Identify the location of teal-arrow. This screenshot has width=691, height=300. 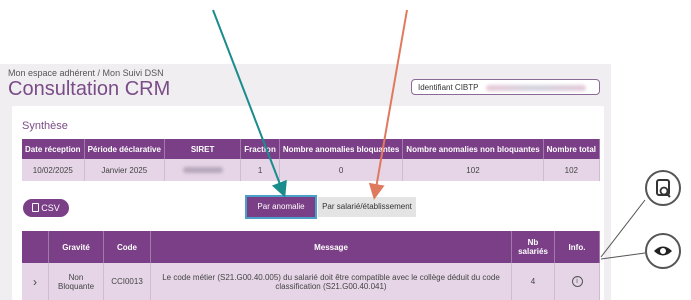
(249, 103).